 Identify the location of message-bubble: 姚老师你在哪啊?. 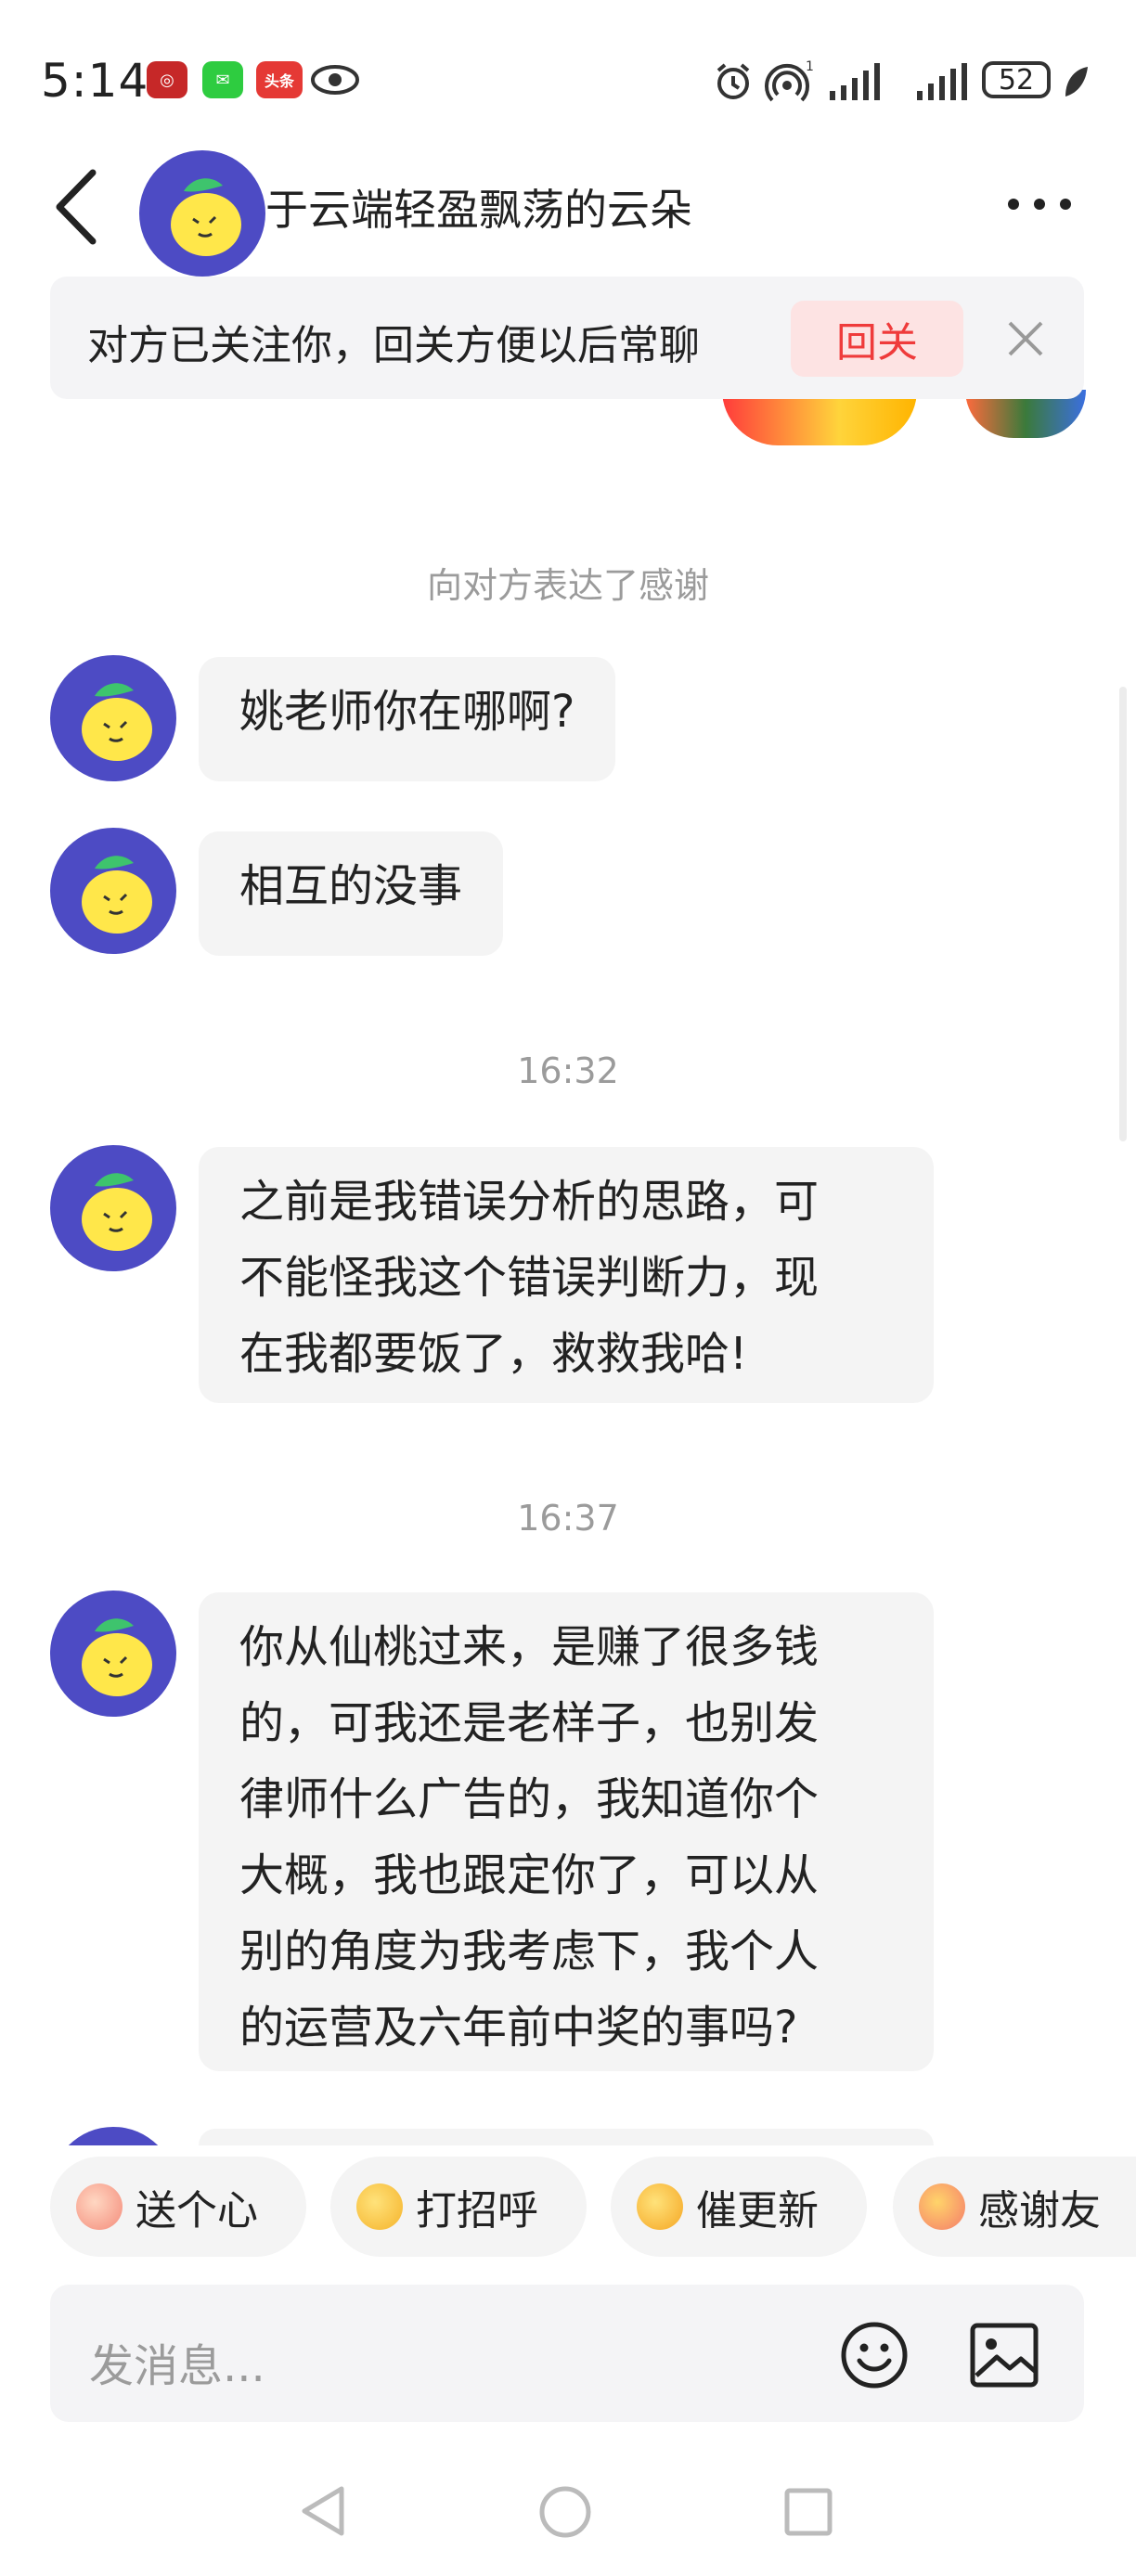
(407, 719).